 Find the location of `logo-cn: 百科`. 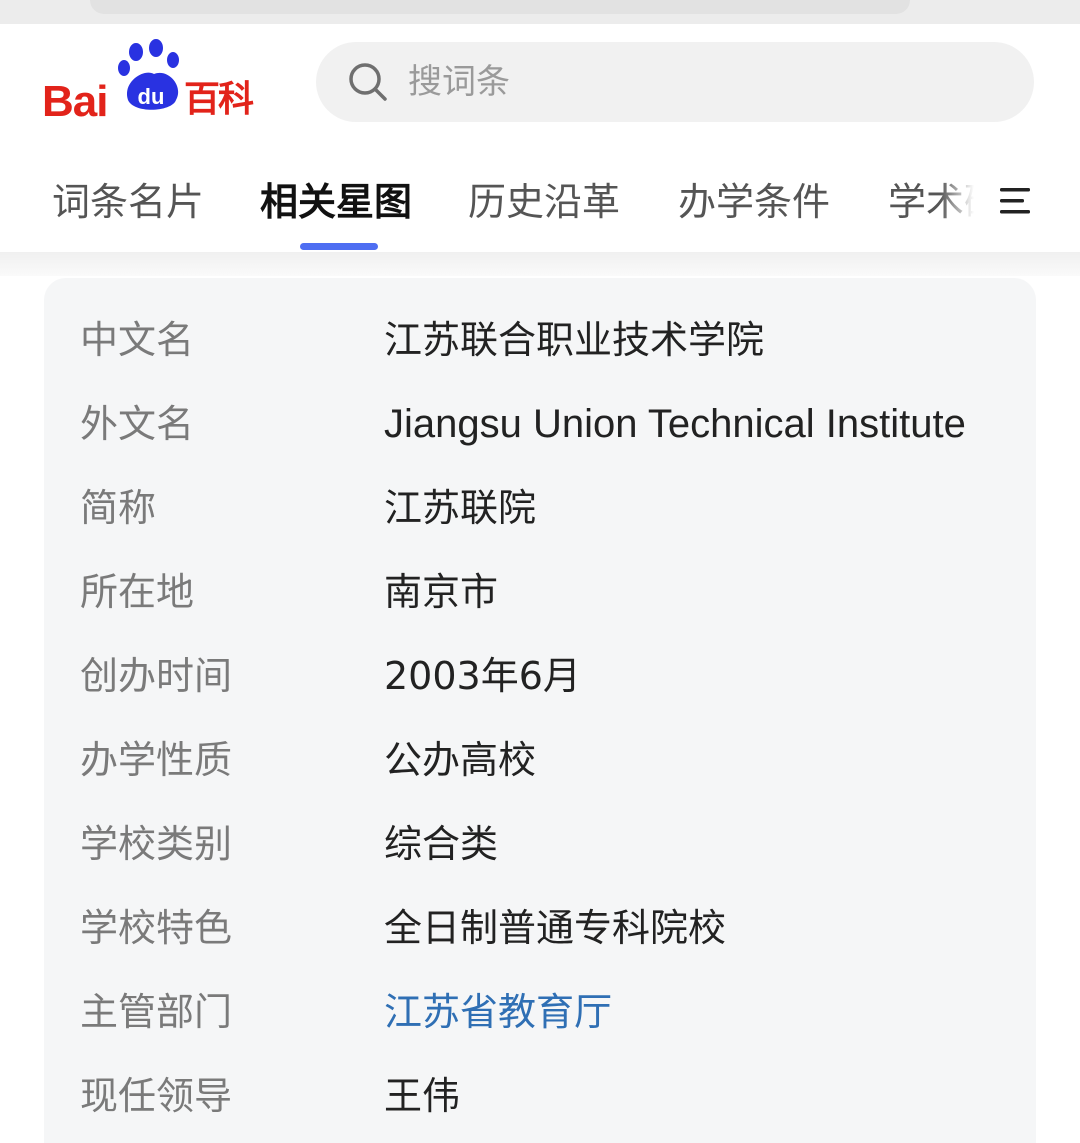

logo-cn: 百科 is located at coordinates (219, 99).